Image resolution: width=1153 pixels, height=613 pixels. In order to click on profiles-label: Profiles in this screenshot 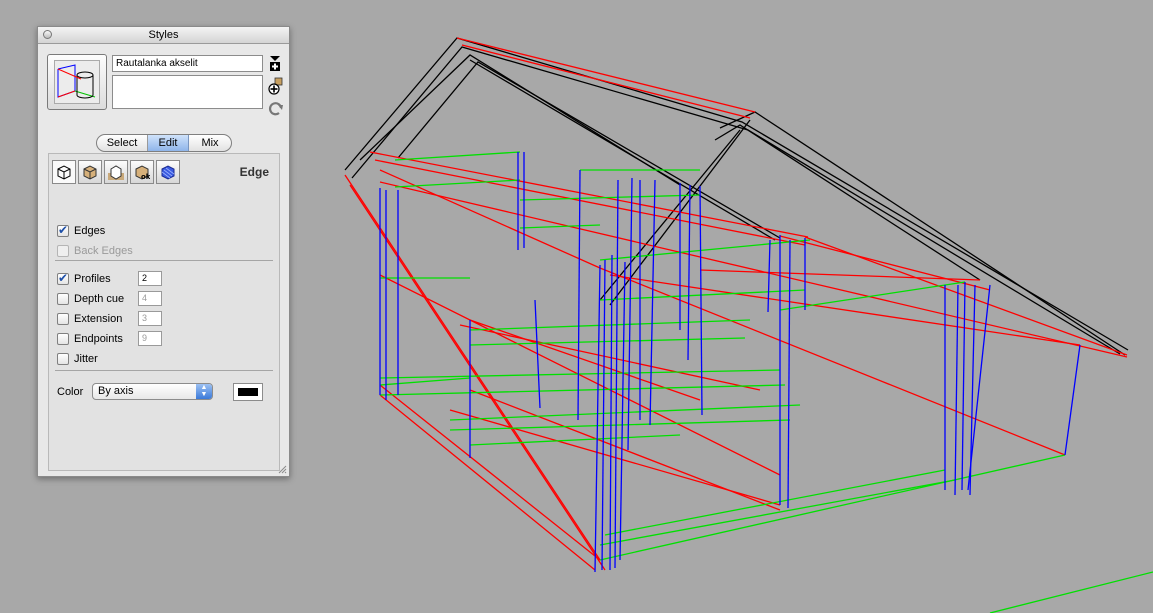, I will do `click(92, 279)`.